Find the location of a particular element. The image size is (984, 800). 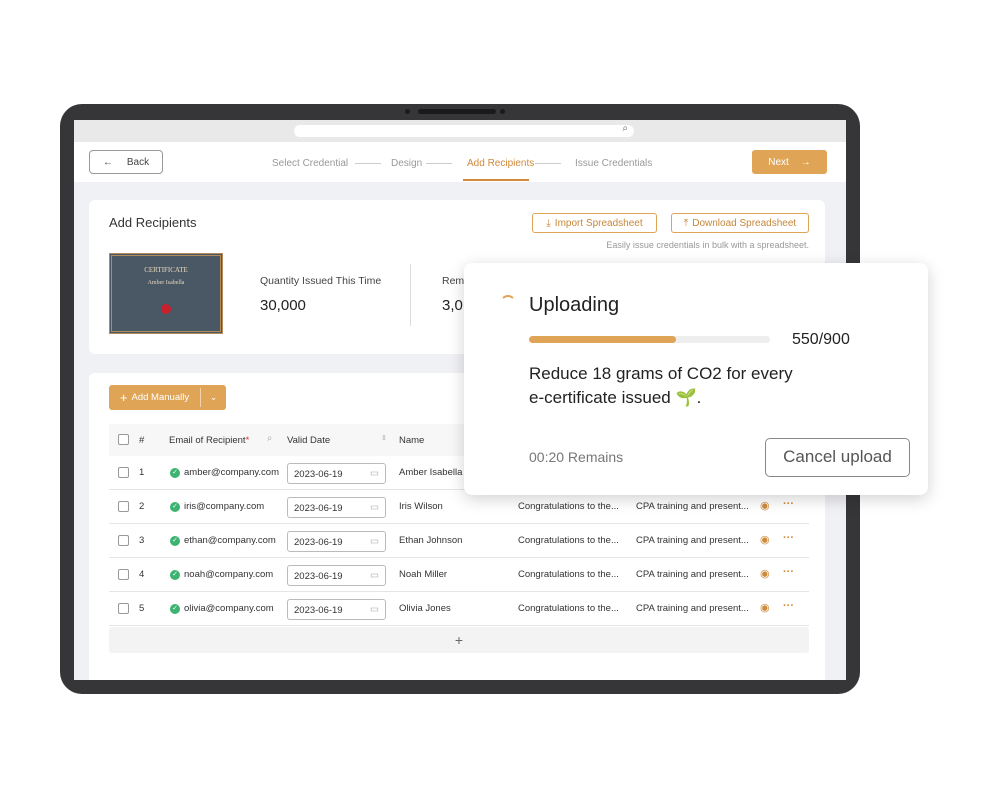

column-name: Name is located at coordinates (412, 440).